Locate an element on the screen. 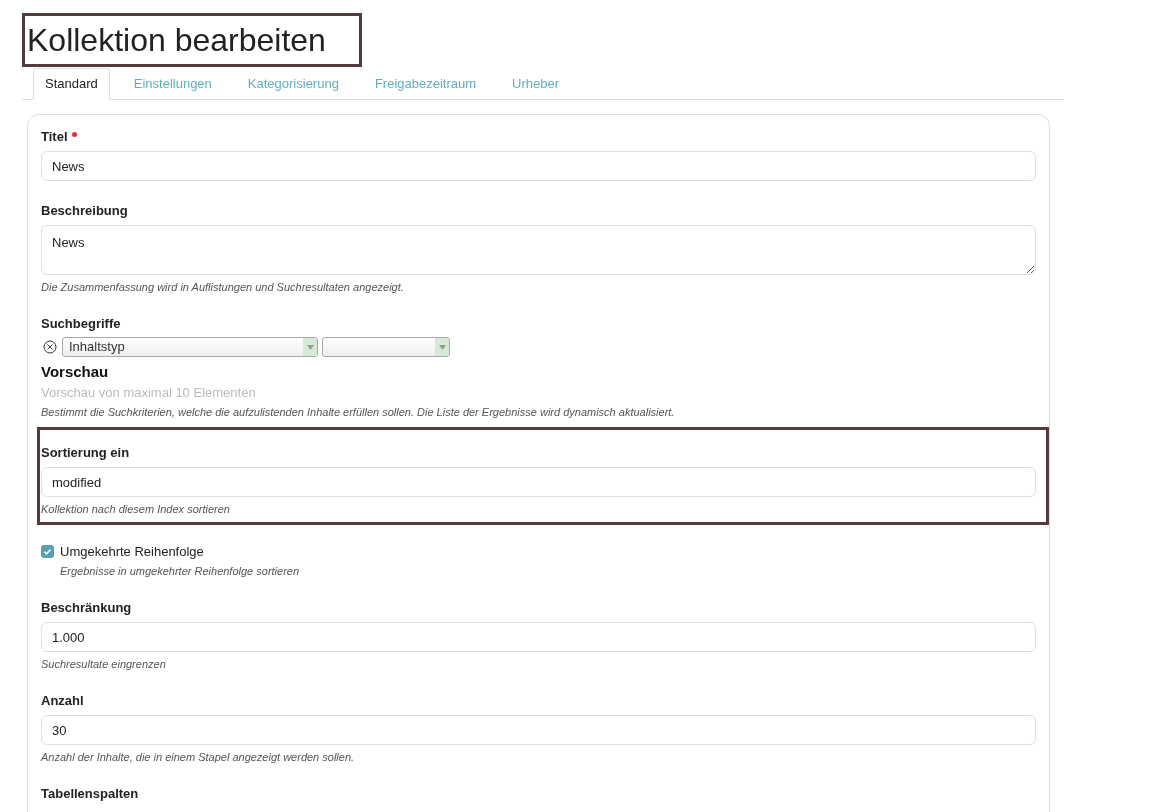 The width and height of the screenshot is (1153, 812). preview-text: Vorschau von maximal 10 Elementen is located at coordinates (149, 392).